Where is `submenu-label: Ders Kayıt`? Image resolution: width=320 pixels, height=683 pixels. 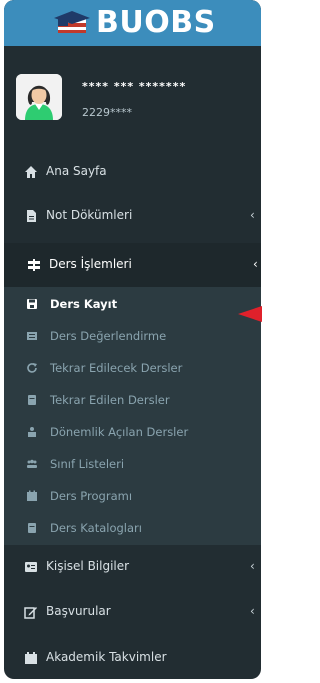 submenu-label: Ders Kayıt is located at coordinates (84, 304).